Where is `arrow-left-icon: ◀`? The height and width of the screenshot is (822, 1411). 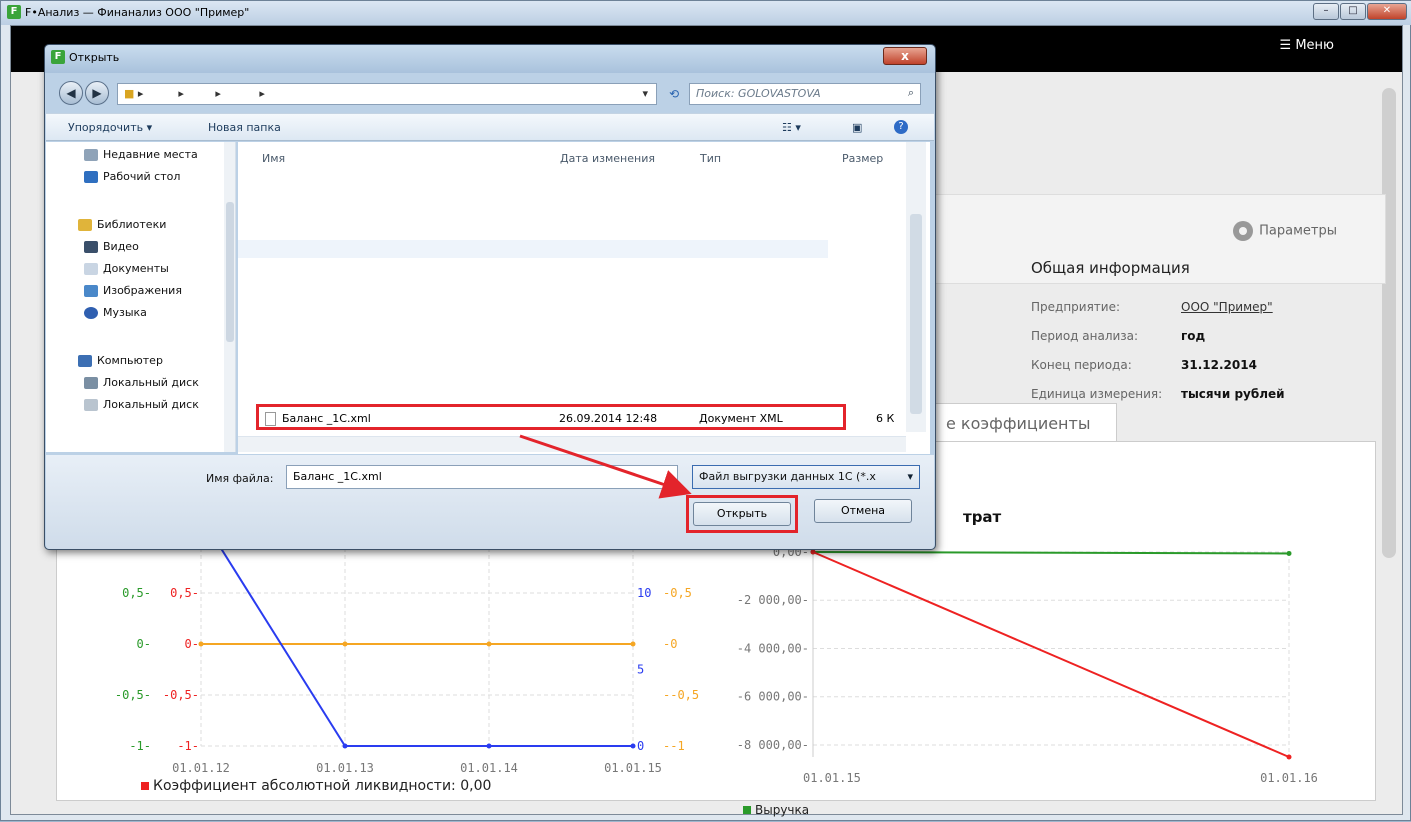 arrow-left-icon: ◀ is located at coordinates (71, 93).